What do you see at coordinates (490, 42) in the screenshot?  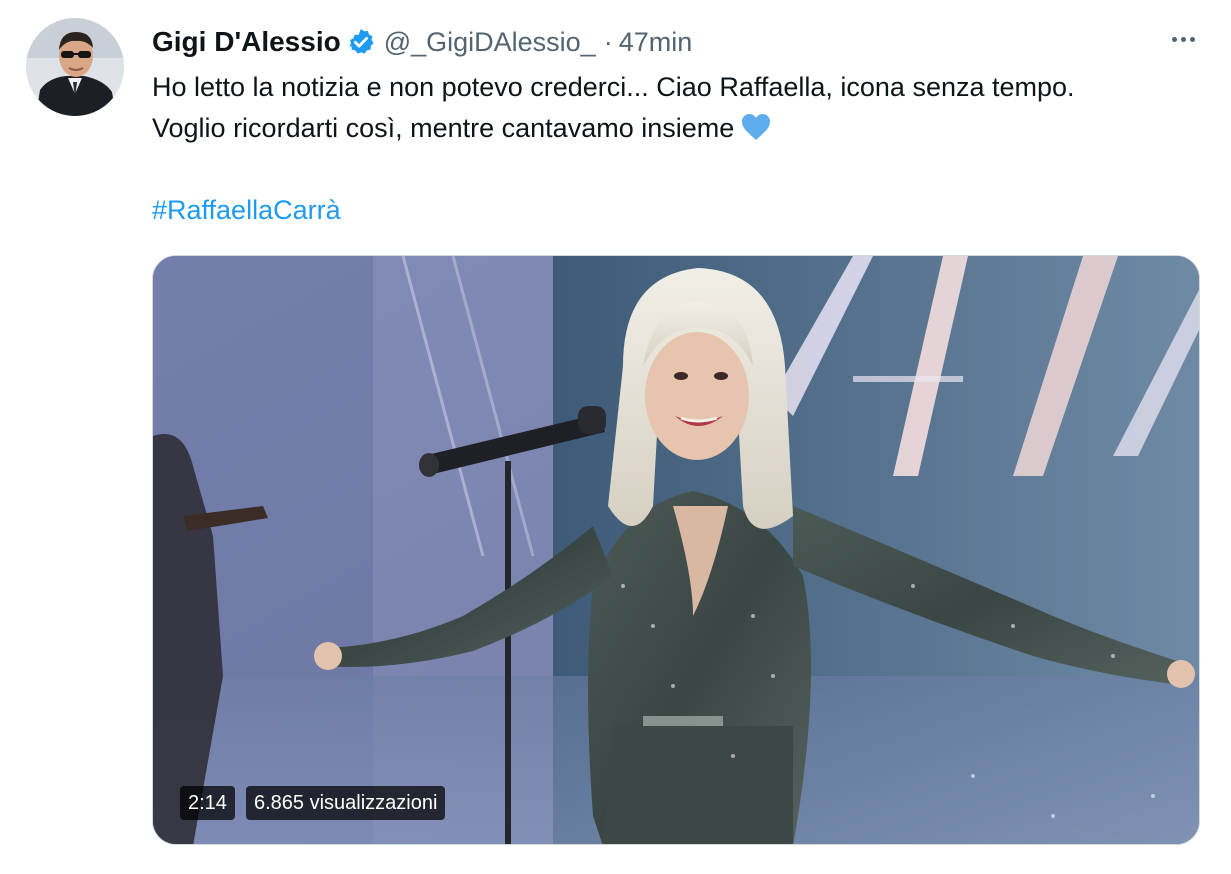 I see `author-handle: @_GigiDAlessio_` at bounding box center [490, 42].